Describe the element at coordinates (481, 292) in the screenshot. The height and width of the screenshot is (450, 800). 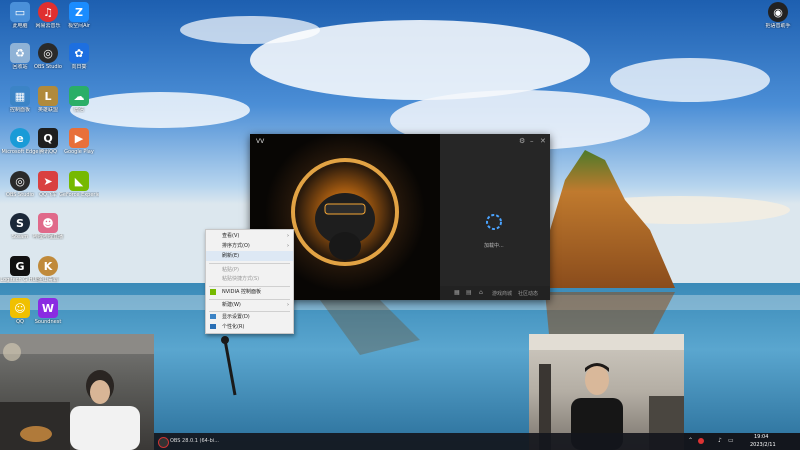
I see `home-icon: ⌂` at that location.